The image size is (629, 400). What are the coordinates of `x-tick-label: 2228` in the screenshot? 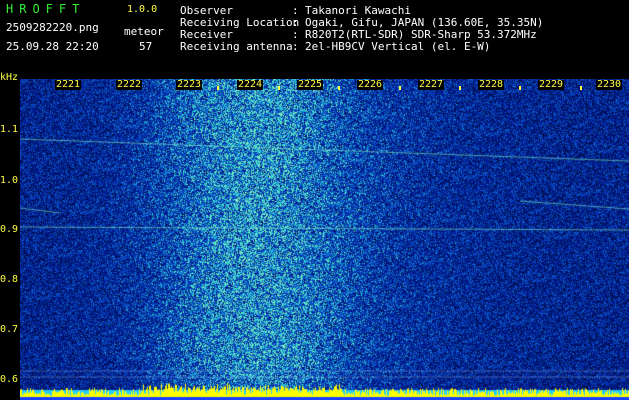 It's located at (491, 84).